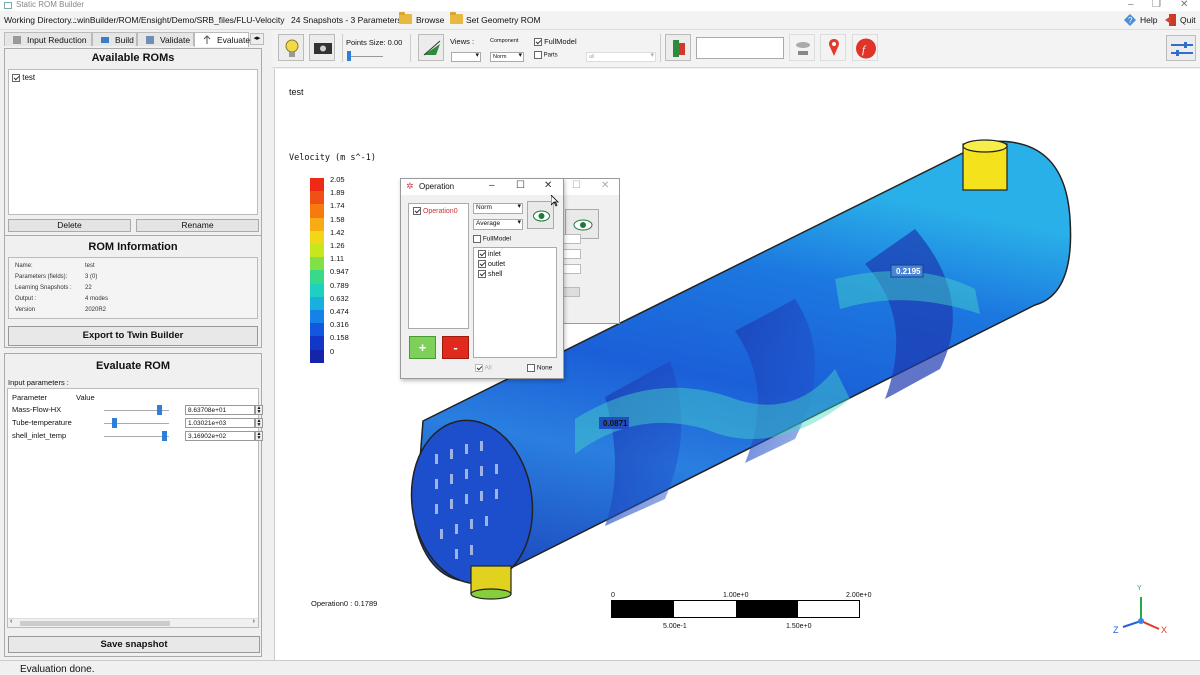  I want to click on probe-button, so click(802, 47).